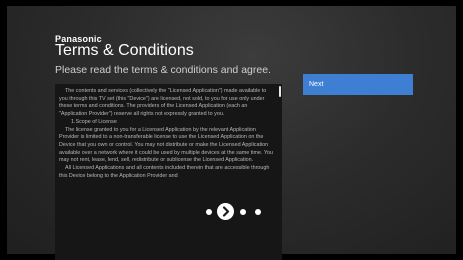  I want to click on page-indicator, so click(231, 212).